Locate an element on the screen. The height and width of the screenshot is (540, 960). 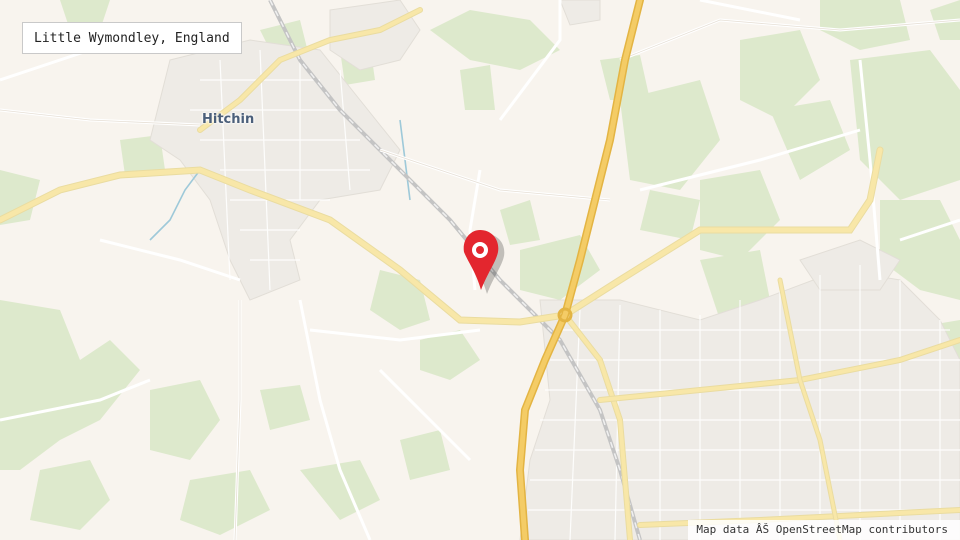
town-label-hitchin: Hitchin is located at coordinates (228, 119).